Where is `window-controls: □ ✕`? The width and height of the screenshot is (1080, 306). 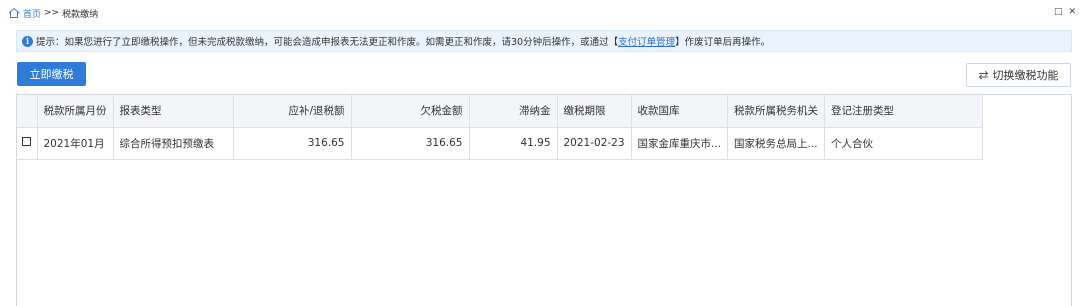
window-controls: □ ✕ is located at coordinates (1065, 12).